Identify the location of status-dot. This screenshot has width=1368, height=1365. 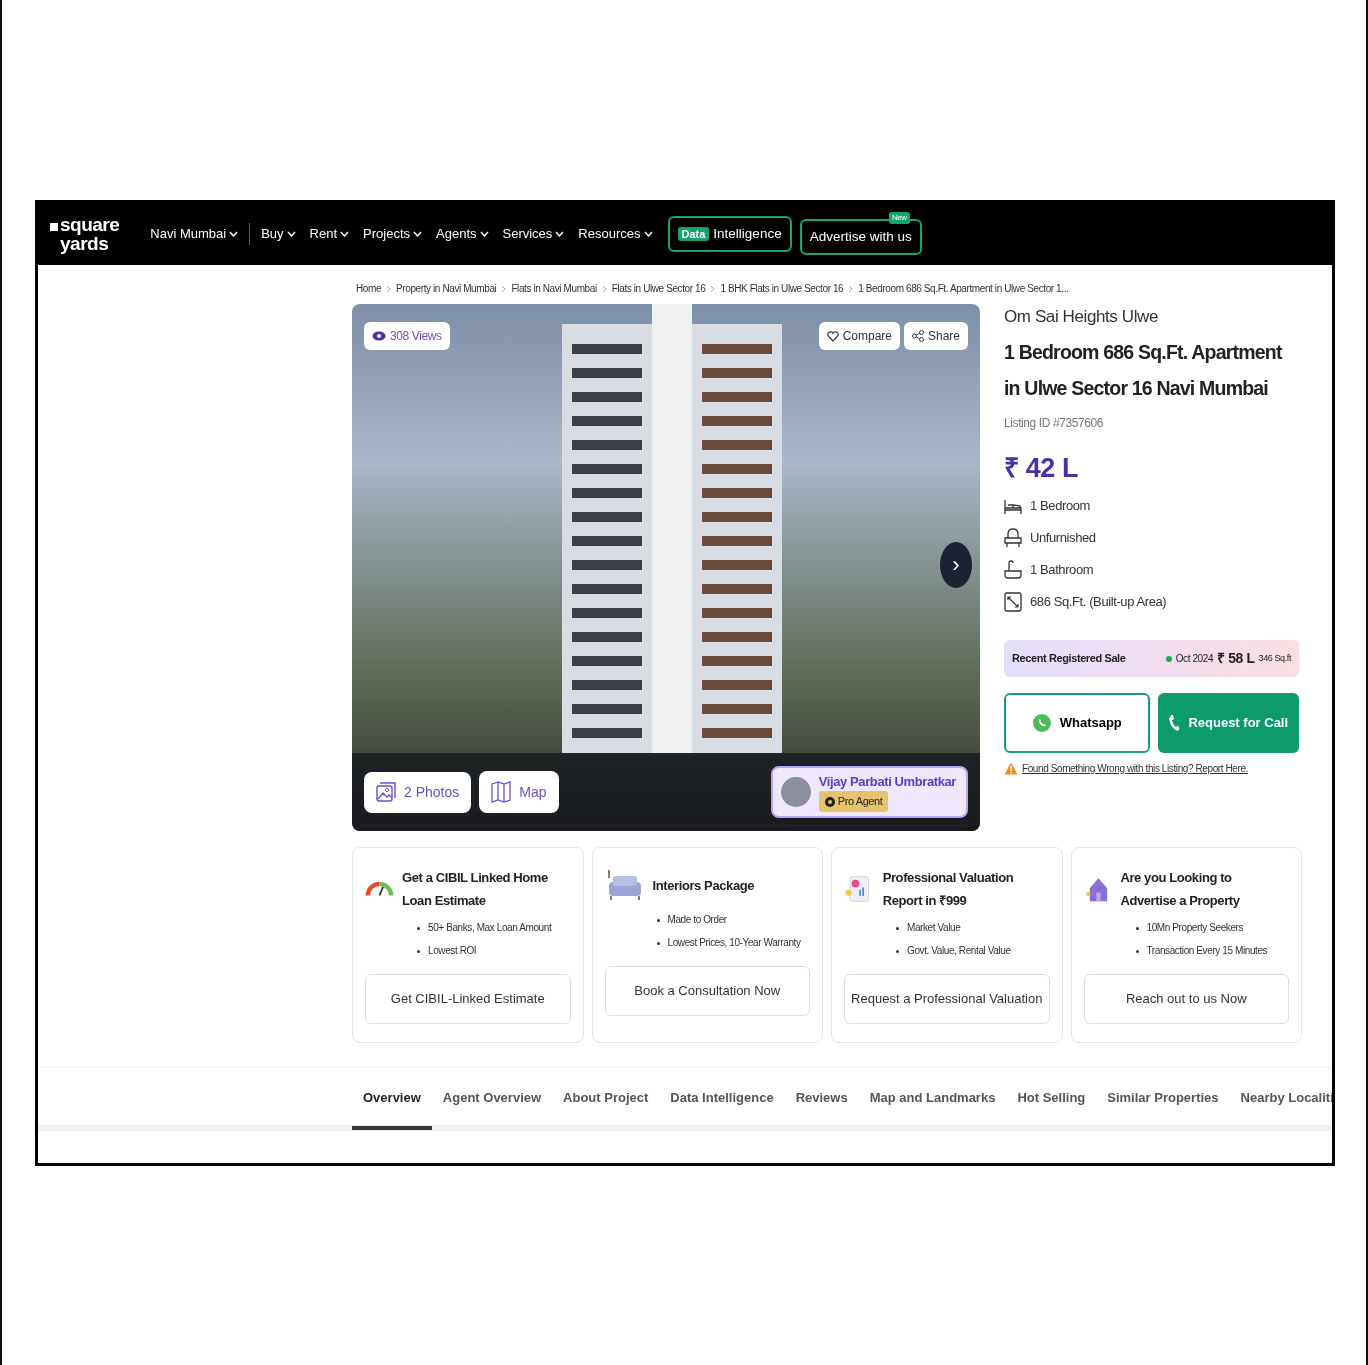
(1168, 658).